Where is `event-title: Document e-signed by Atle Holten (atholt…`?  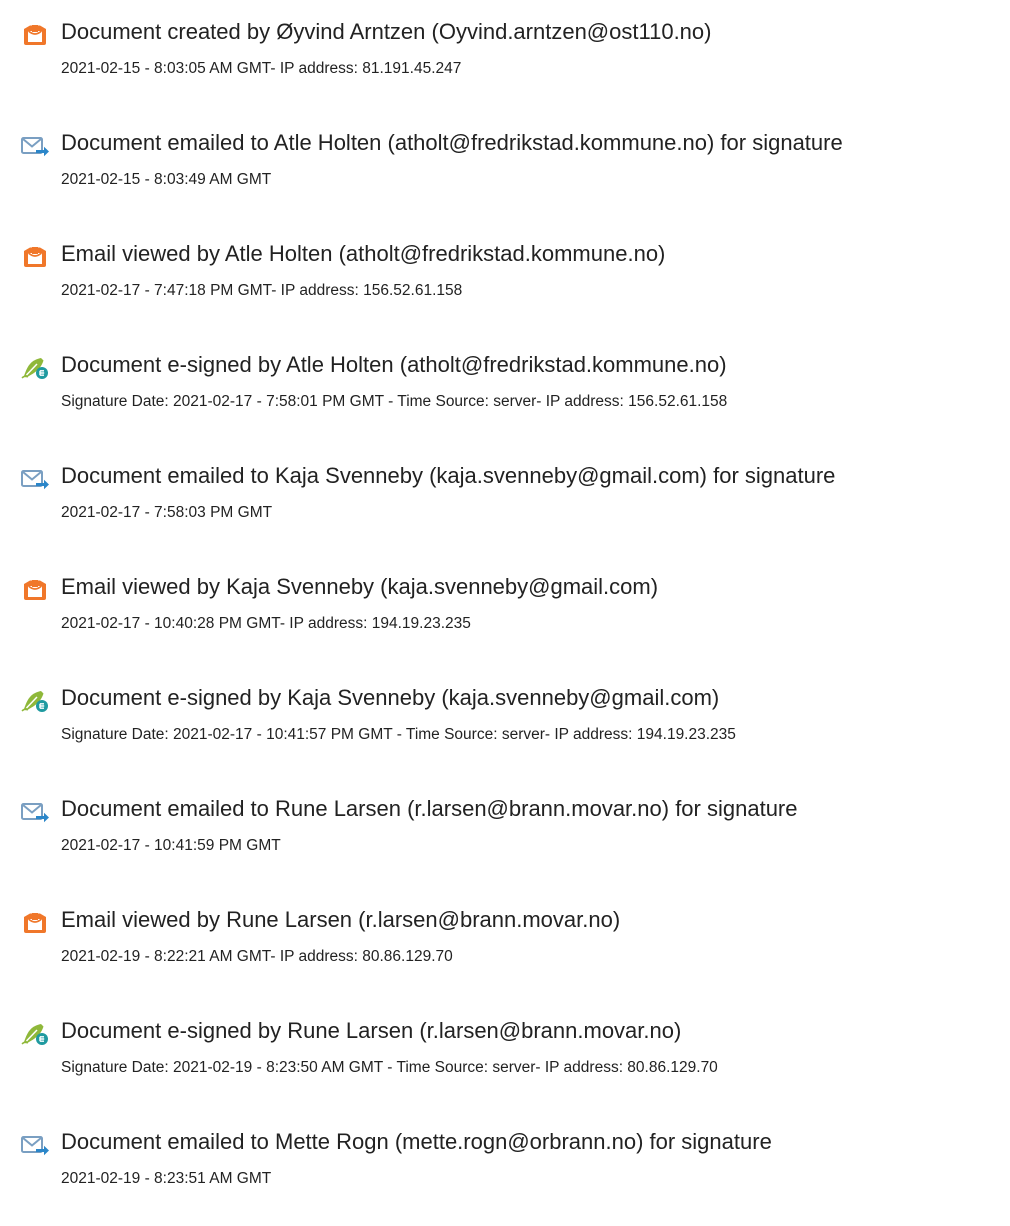
event-title: Document e-signed by Atle Holten (atholt… is located at coordinates (394, 364).